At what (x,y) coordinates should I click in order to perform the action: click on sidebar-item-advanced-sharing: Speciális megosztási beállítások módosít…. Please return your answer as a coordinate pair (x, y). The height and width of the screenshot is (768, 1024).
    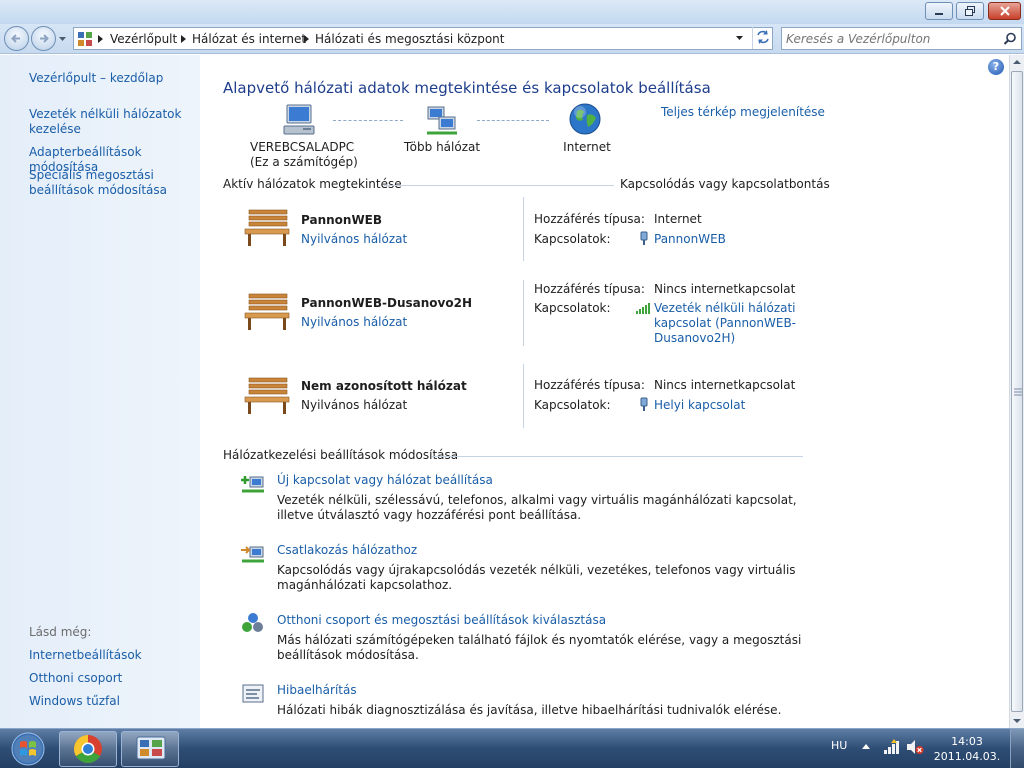
    Looking at the image, I should click on (99, 183).